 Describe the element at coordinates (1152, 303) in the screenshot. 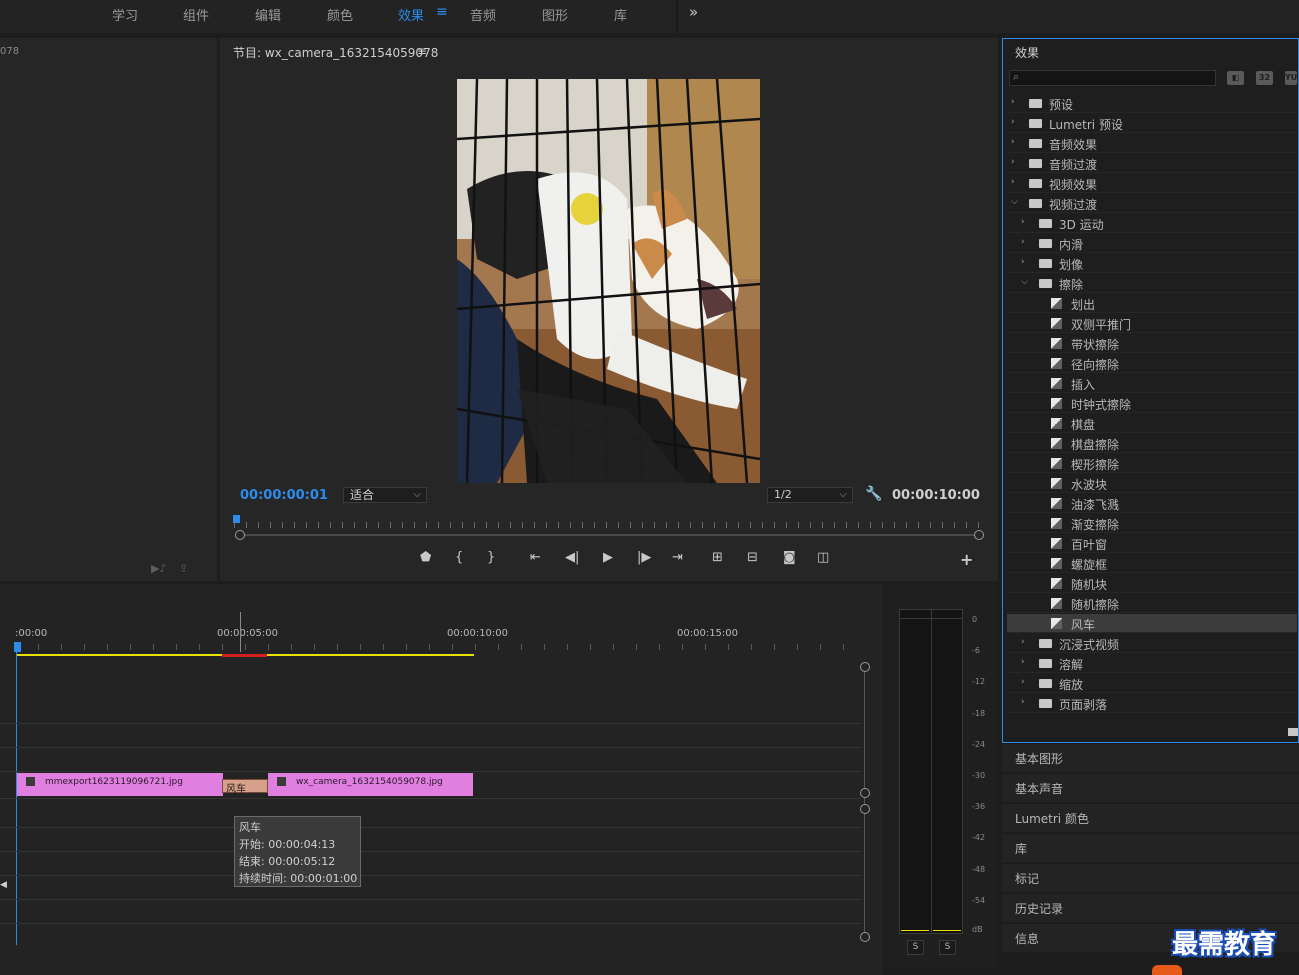

I see `effects-tree-item: 划出` at that location.